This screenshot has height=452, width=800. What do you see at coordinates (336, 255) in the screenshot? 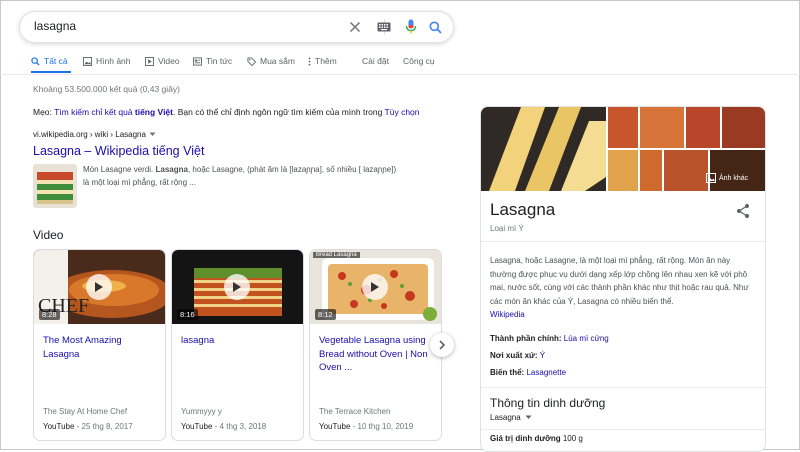
I see `video-thumb-label: Bread Lasagna` at bounding box center [336, 255].